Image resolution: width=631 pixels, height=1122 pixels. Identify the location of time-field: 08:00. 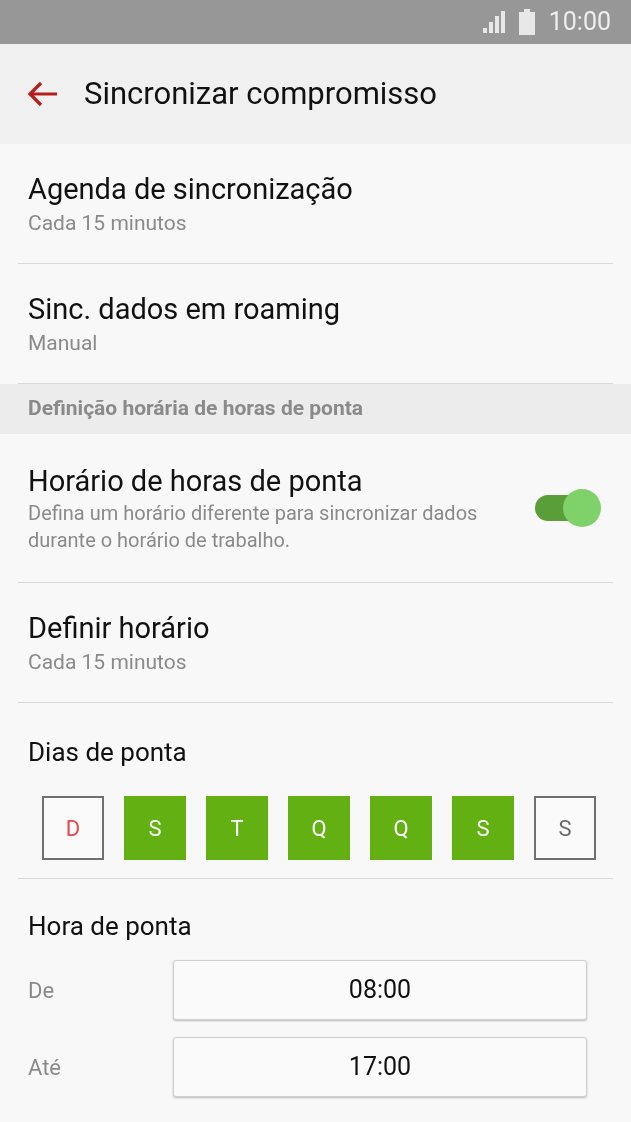
(380, 990).